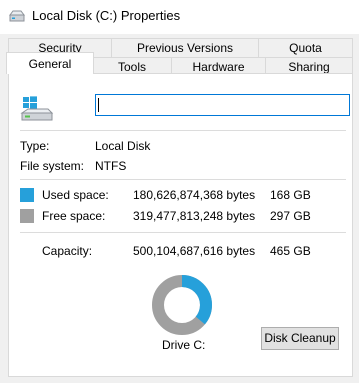 The image size is (359, 383). What do you see at coordinates (194, 216) in the screenshot?
I see `free-space-bytes: 319,477,813,248 bytes` at bounding box center [194, 216].